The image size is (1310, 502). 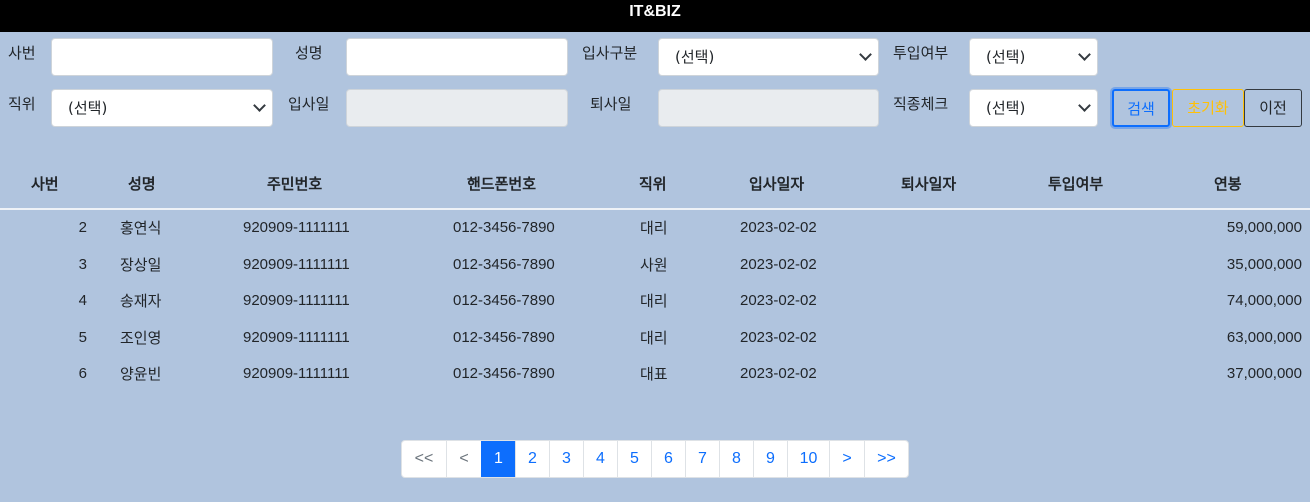 What do you see at coordinates (532, 459) in the screenshot?
I see `page-2-button: 2` at bounding box center [532, 459].